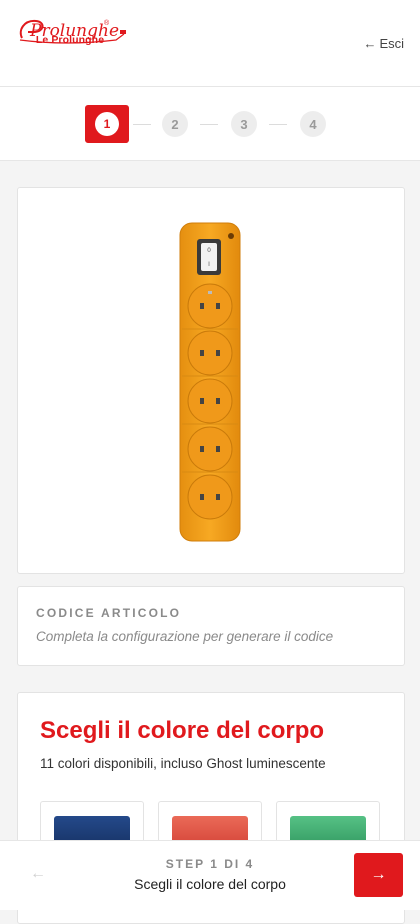 The image size is (420, 924). Describe the element at coordinates (109, 613) in the screenshot. I see `article-code-label: CODICE ARTICOLO` at that location.